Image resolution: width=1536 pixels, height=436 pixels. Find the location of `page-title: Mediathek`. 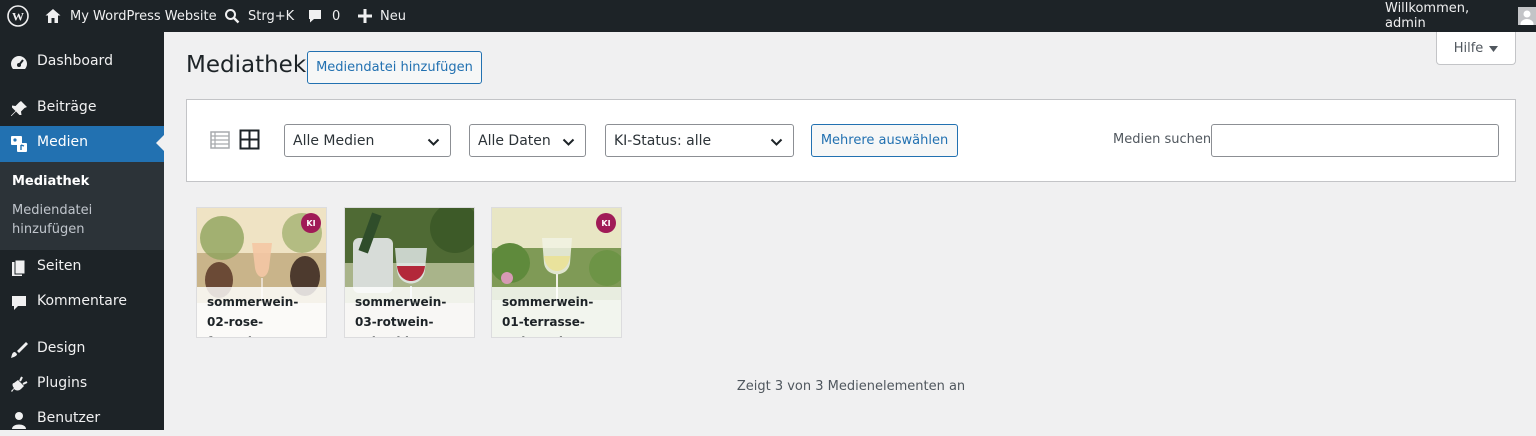

page-title: Mediathek is located at coordinates (246, 65).